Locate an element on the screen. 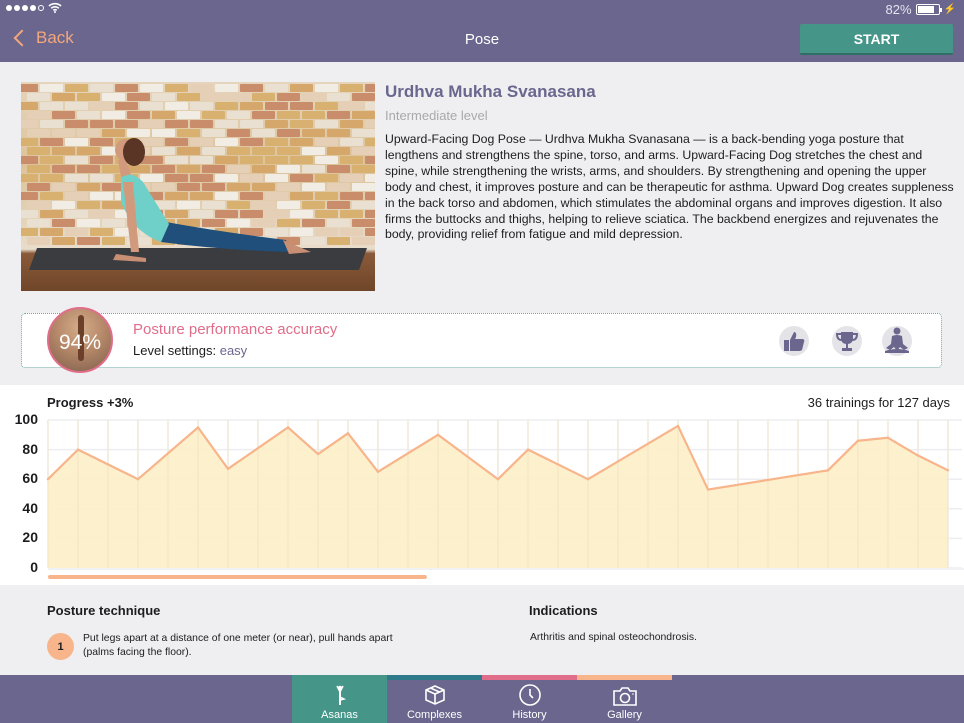 The width and height of the screenshot is (964, 723). wifi-icon is located at coordinates (55, 7).